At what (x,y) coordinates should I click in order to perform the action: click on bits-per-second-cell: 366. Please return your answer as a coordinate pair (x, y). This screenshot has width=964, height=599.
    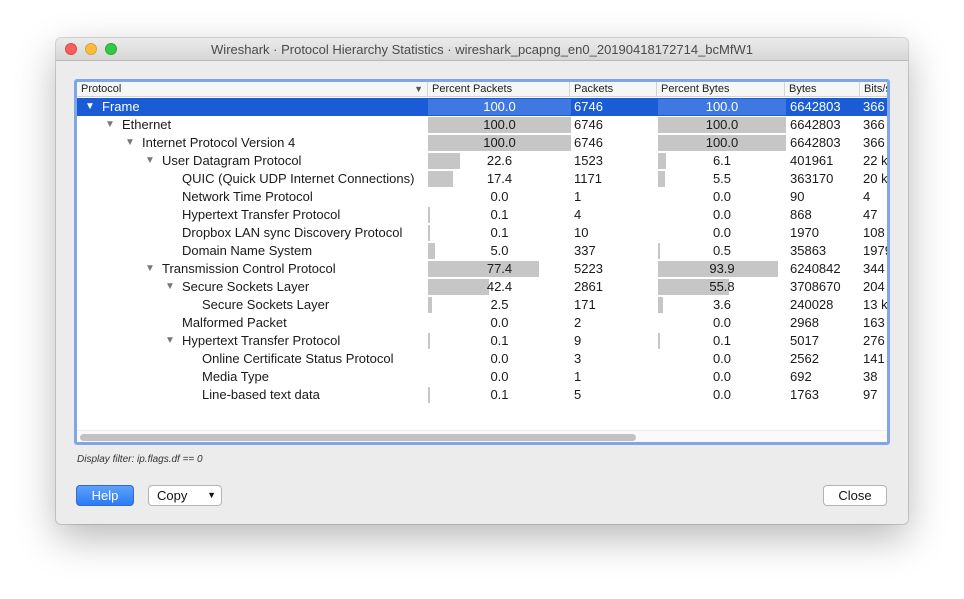
    Looking at the image, I should click on (874, 142).